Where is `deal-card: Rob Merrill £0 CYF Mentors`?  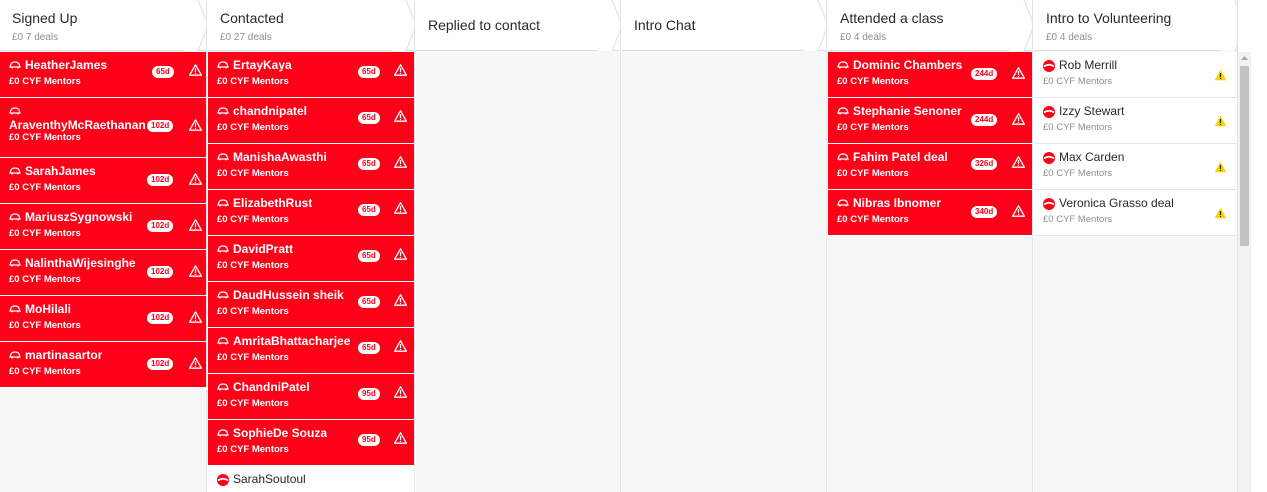 deal-card: Rob Merrill £0 CYF Mentors is located at coordinates (1135, 75).